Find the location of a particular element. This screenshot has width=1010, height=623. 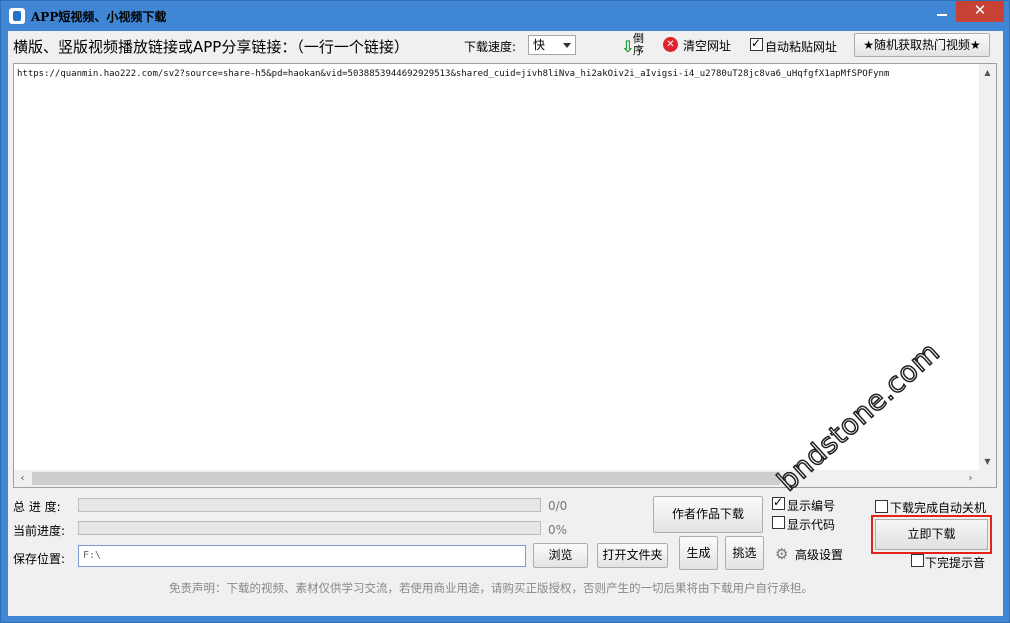

total-progress-value: 0/0 is located at coordinates (558, 506).